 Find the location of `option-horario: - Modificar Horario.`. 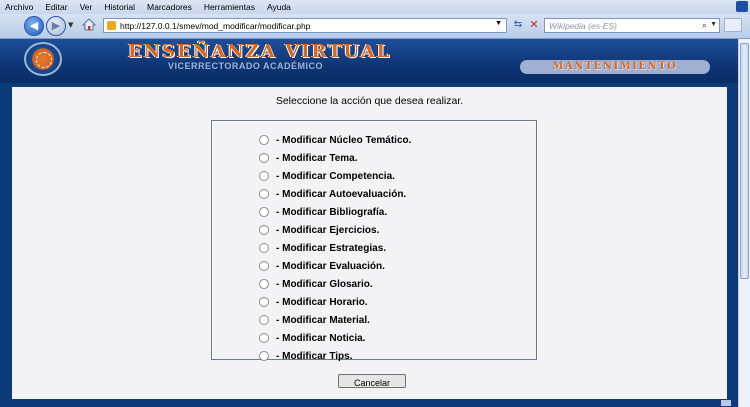

option-horario: - Modificar Horario. is located at coordinates (313, 302).